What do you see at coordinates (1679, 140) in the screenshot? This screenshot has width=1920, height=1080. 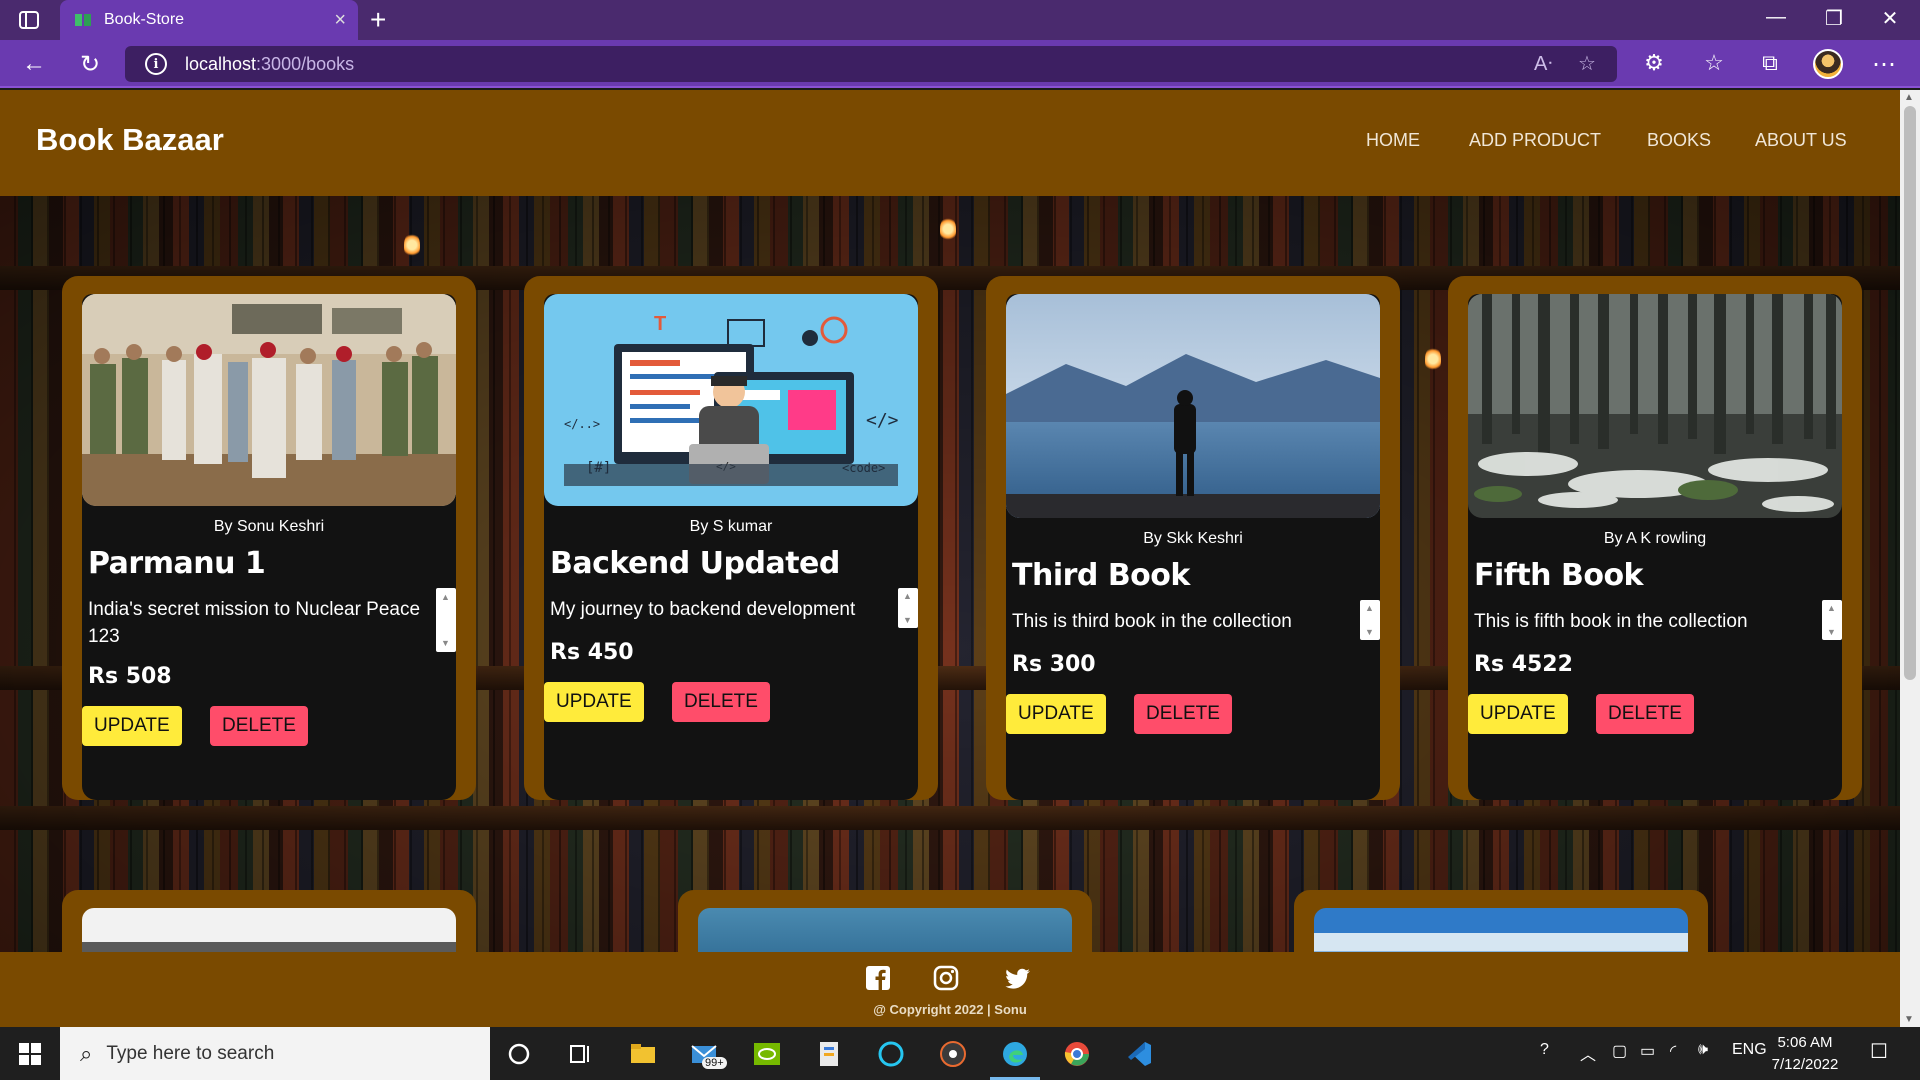 I see `nav-books: BOOKS` at bounding box center [1679, 140].